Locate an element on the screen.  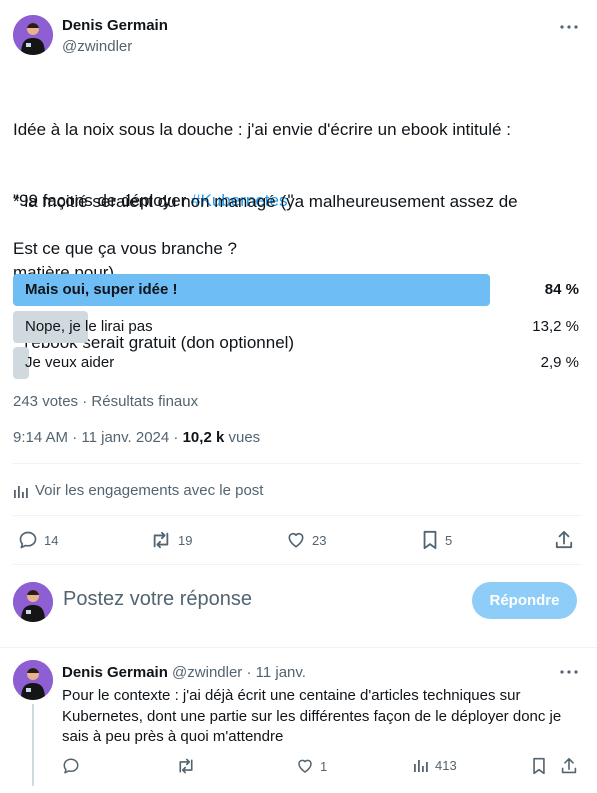
views-label: vues is located at coordinates (244, 437).